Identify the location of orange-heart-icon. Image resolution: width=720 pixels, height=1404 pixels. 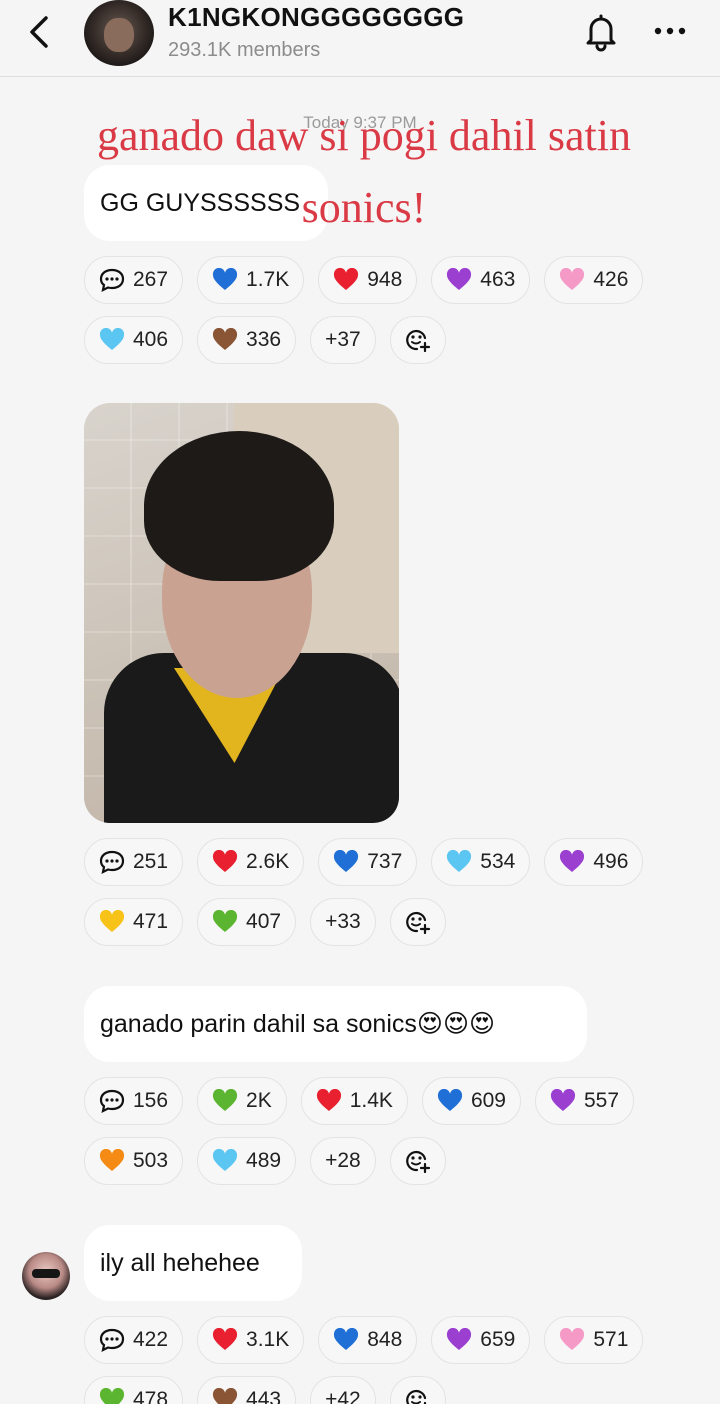
(112, 1161).